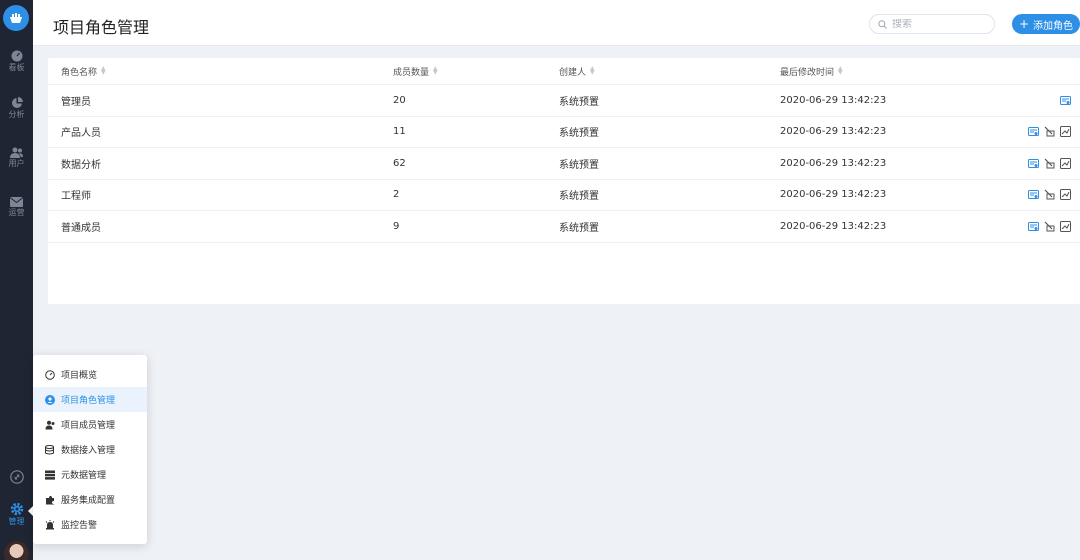  I want to click on table-header: 角色名称 ▲ ▼ 成员数量 ▲ ▼ 创建人 ▲ ▼ 最后修改时间 ▲ ▼, so click(564, 71).